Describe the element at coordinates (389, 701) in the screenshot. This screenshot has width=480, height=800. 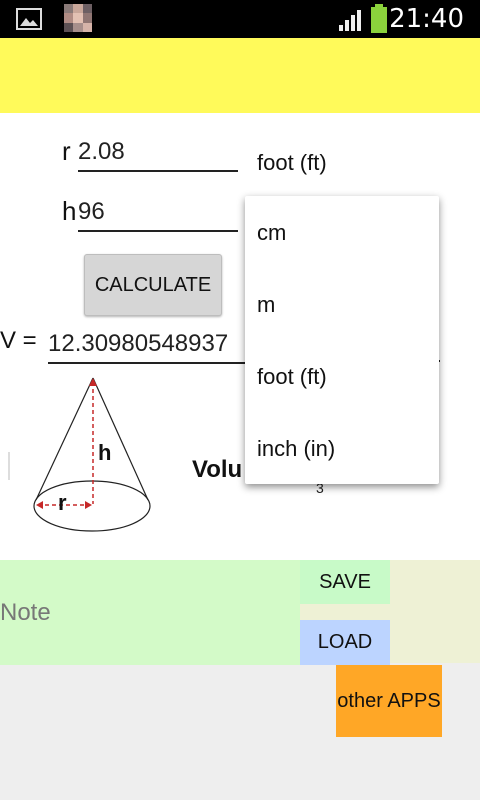
I see `other-apps-button: other APPS` at that location.